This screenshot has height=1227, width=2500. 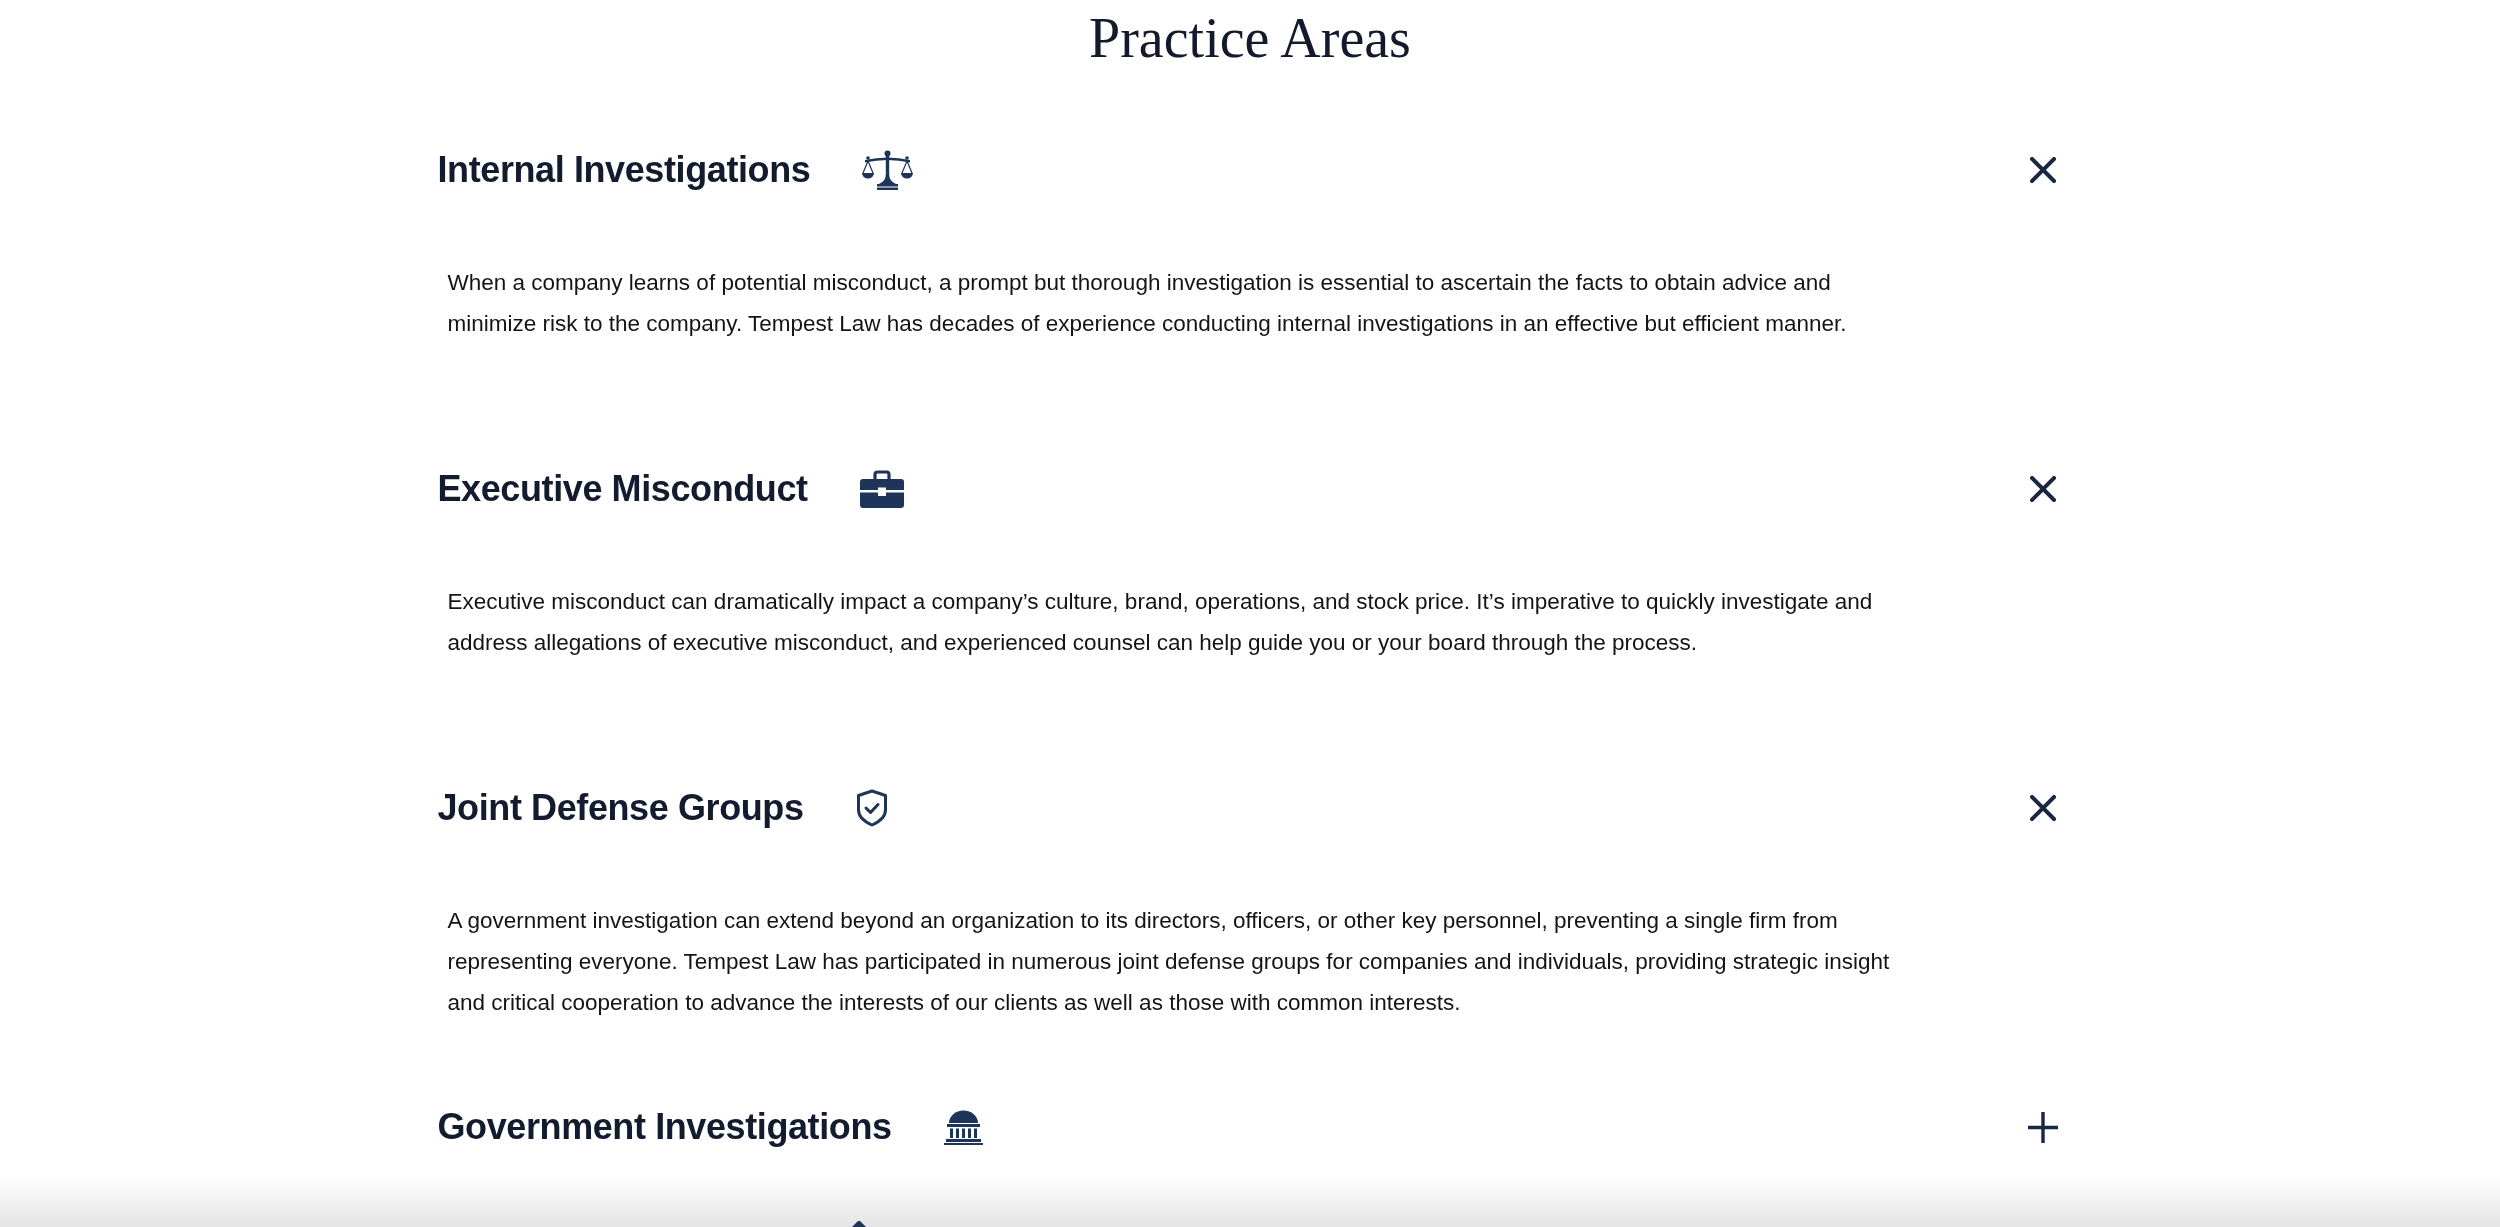 What do you see at coordinates (2042, 1127) in the screenshot?
I see `plus-icon` at bounding box center [2042, 1127].